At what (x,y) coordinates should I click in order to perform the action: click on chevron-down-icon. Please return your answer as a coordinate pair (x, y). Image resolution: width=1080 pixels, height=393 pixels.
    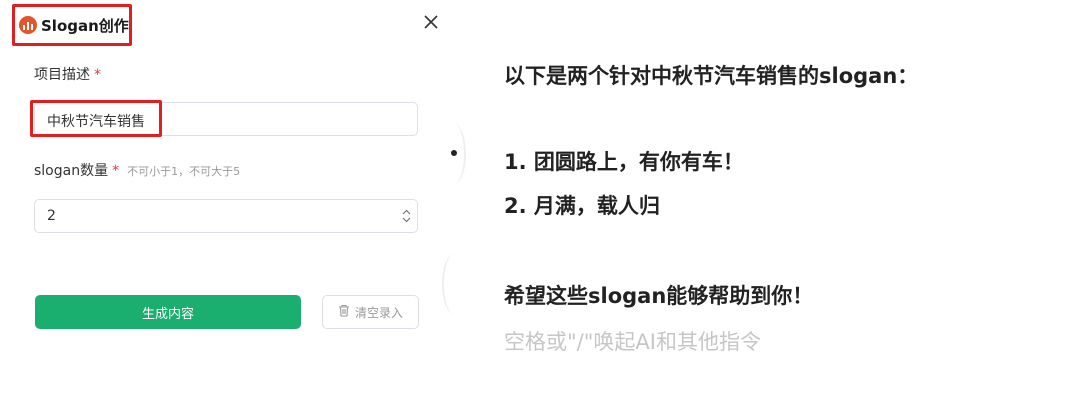
    Looking at the image, I should click on (406, 220).